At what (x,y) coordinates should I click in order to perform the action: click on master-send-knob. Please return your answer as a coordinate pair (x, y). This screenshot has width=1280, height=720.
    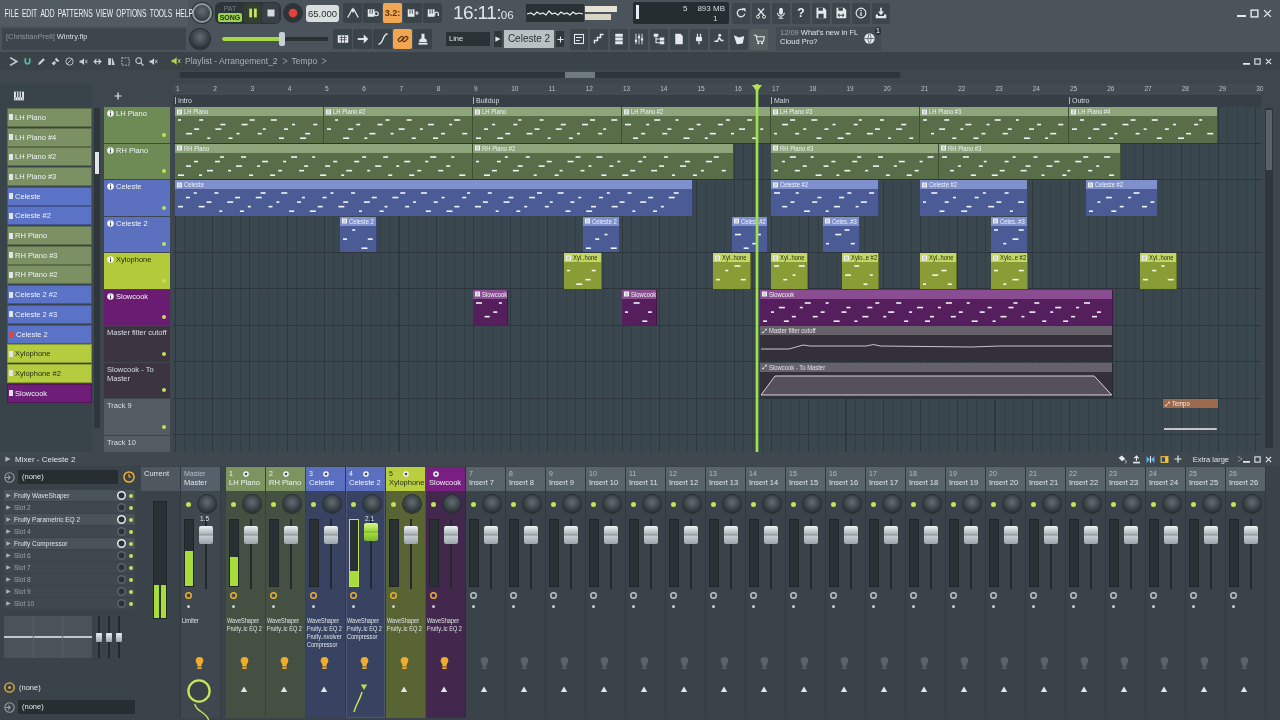
    Looking at the image, I should click on (199, 691).